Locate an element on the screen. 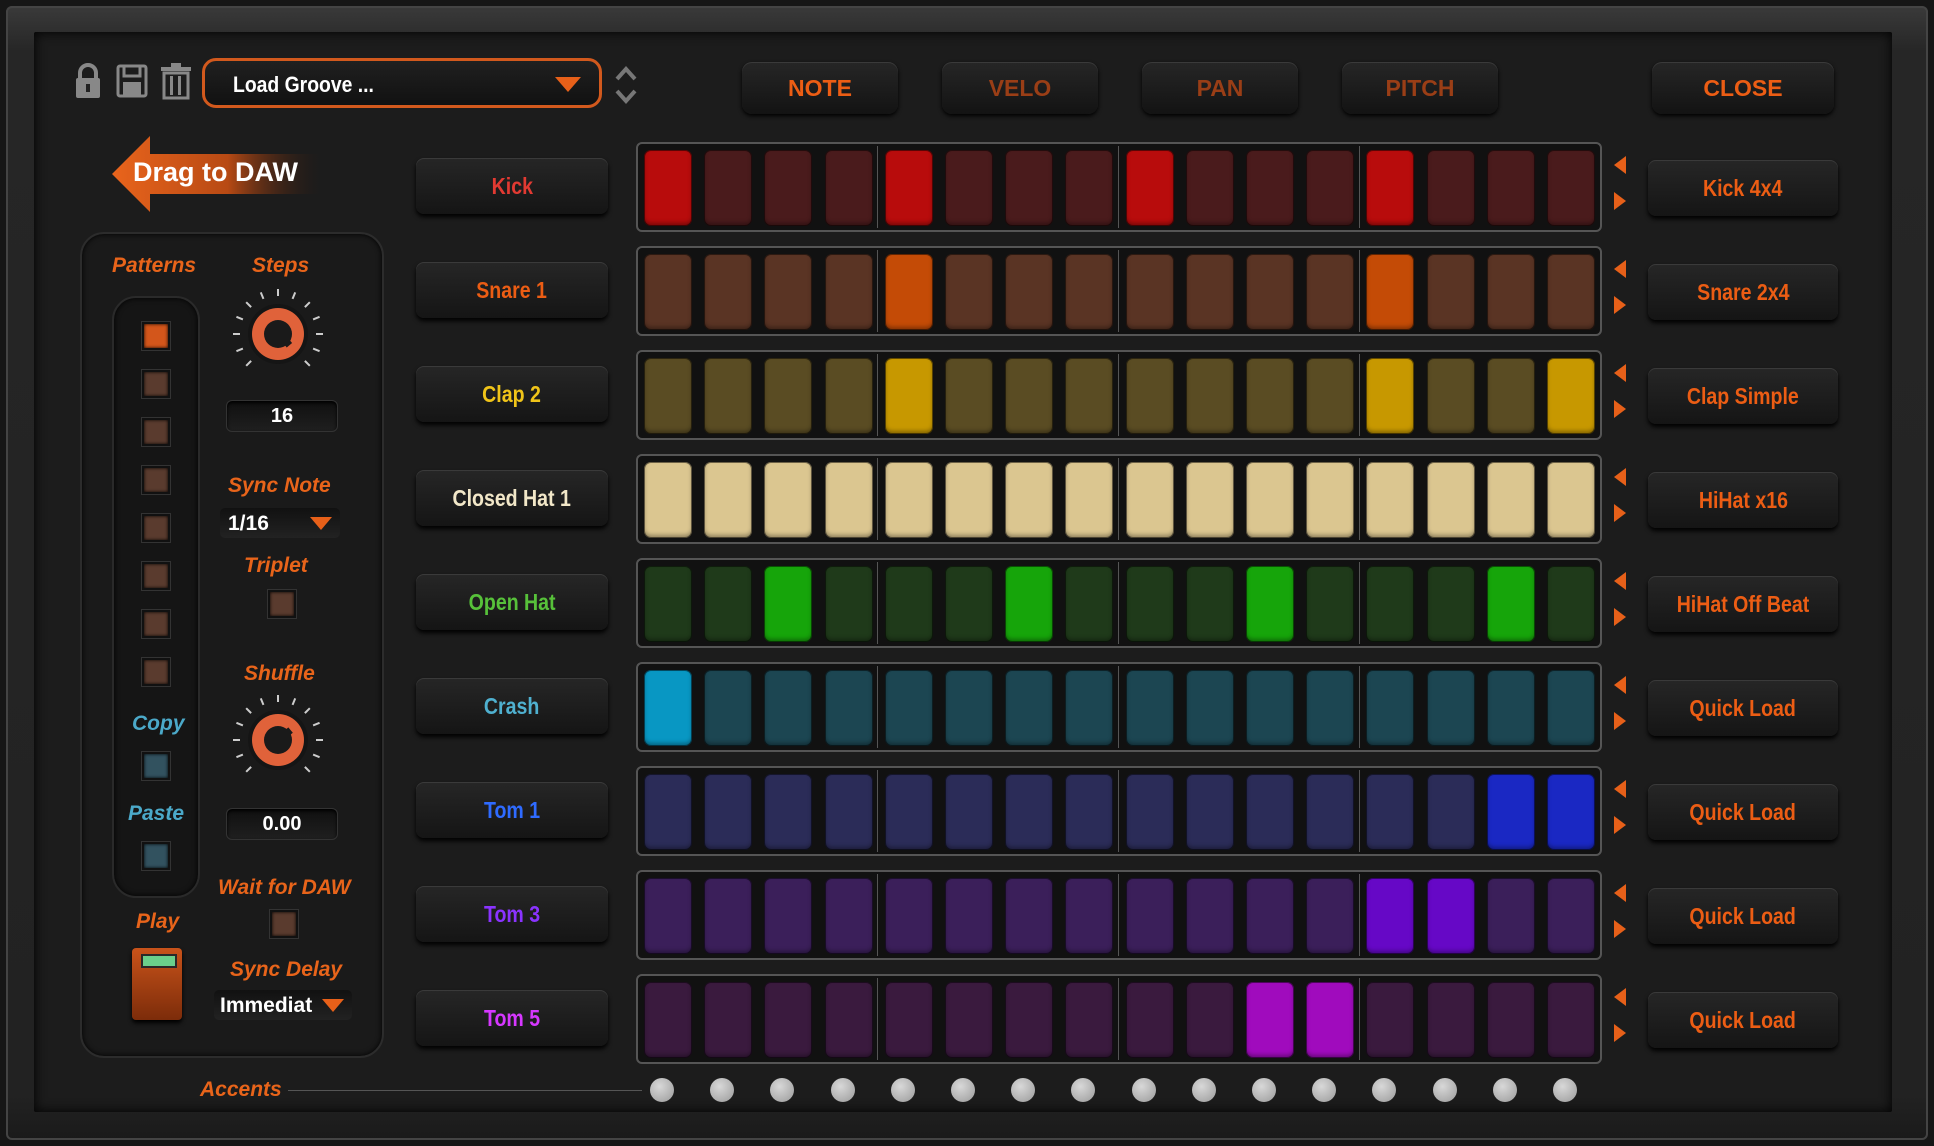 The height and width of the screenshot is (1146, 1934). track-name-button: Clap 2 is located at coordinates (512, 394).